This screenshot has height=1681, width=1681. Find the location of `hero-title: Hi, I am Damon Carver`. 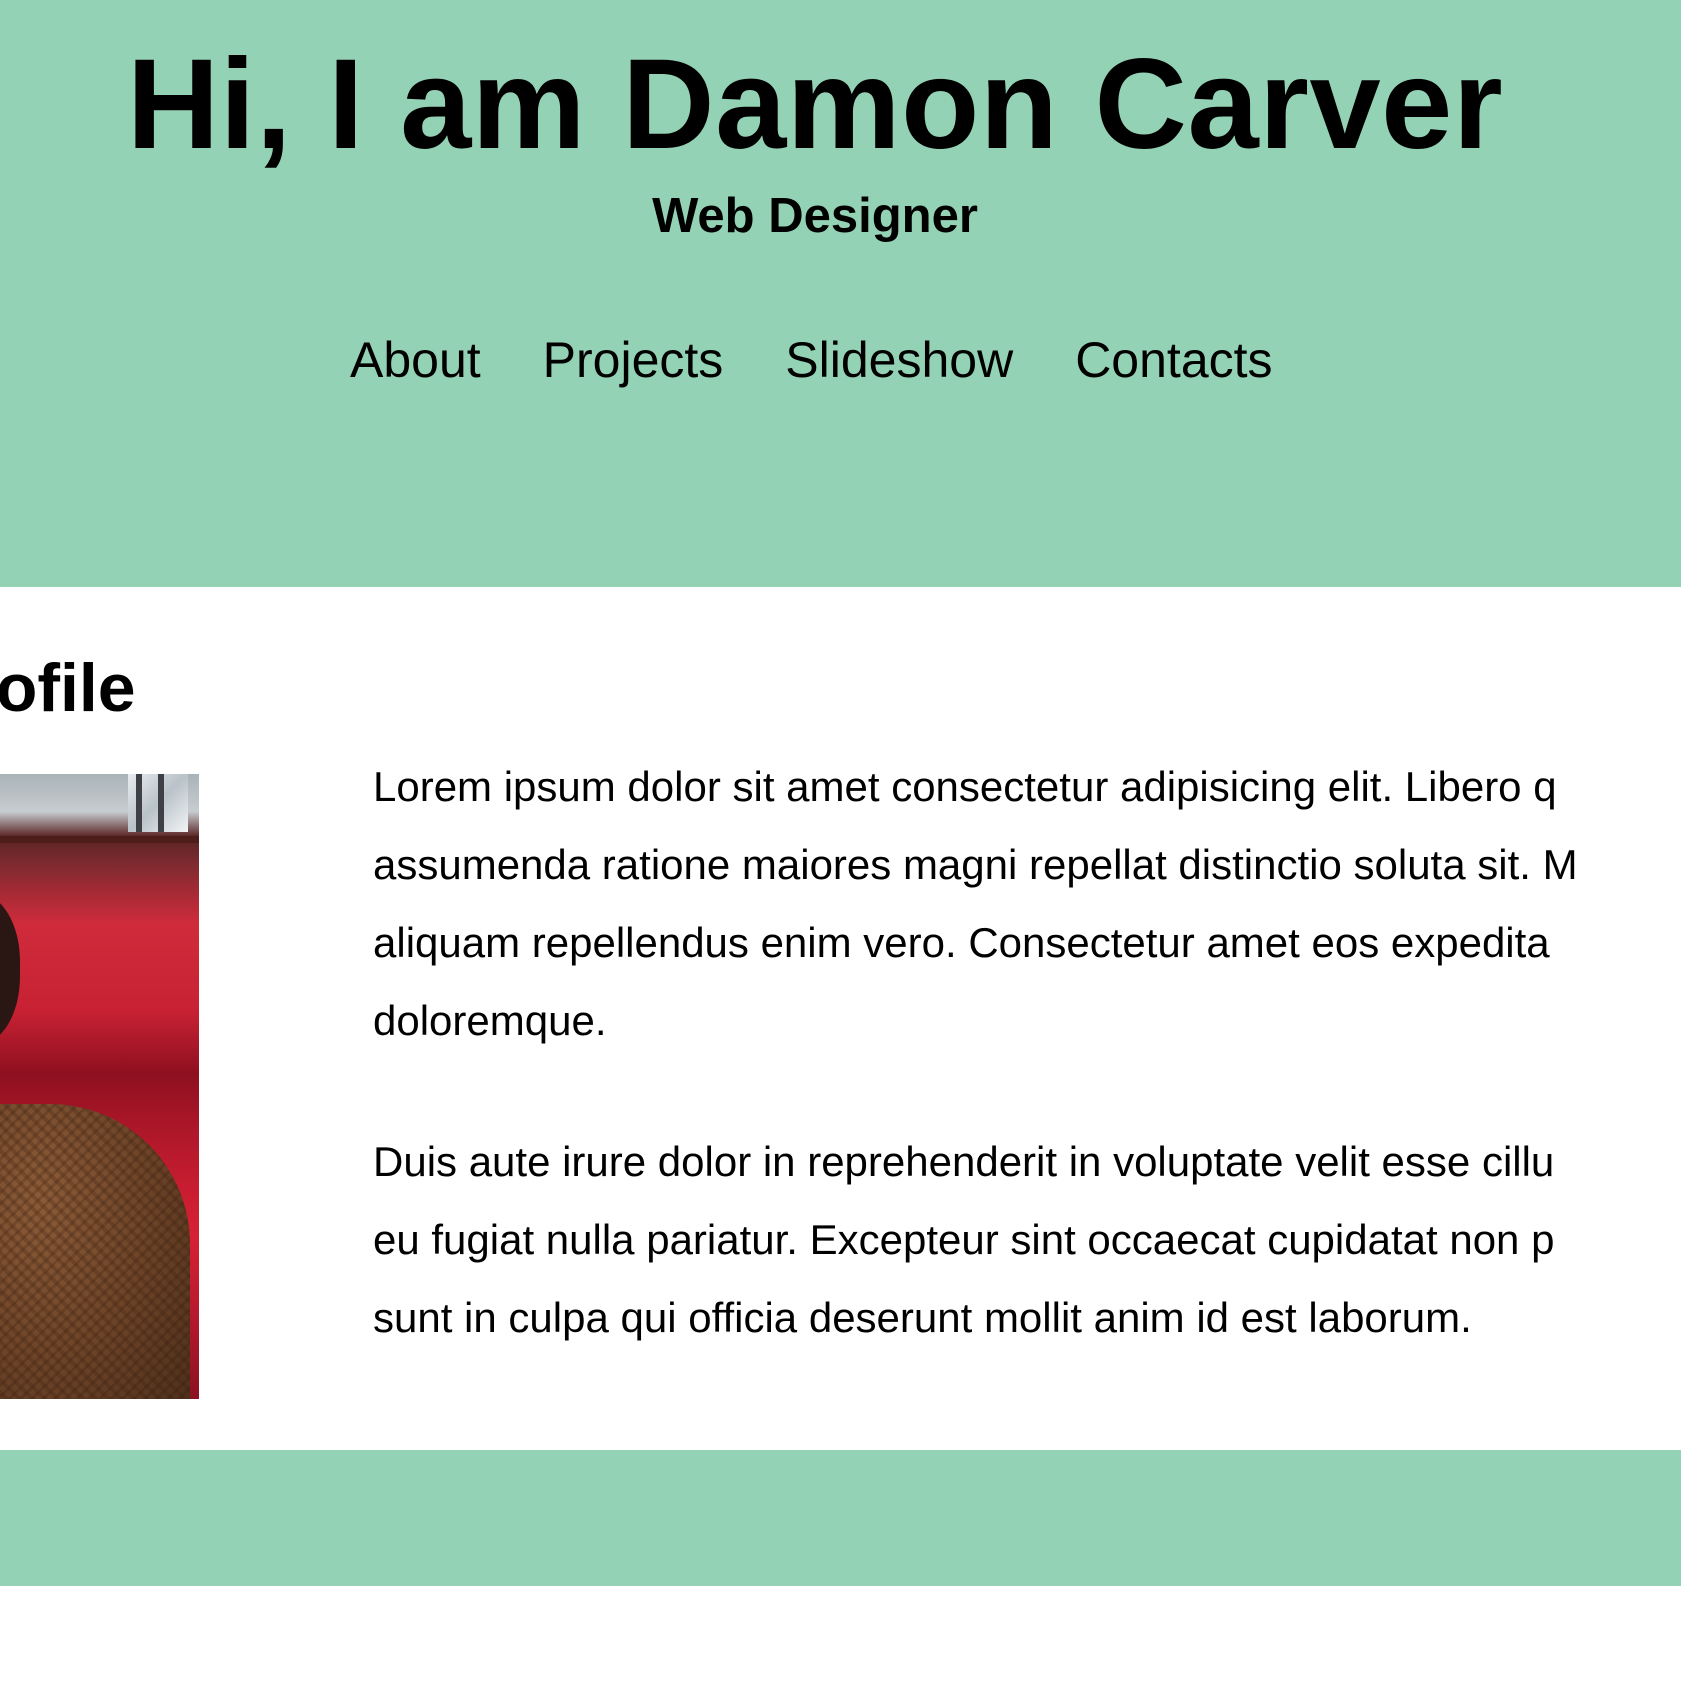

hero-title: Hi, I am Damon Carver is located at coordinates (815, 104).